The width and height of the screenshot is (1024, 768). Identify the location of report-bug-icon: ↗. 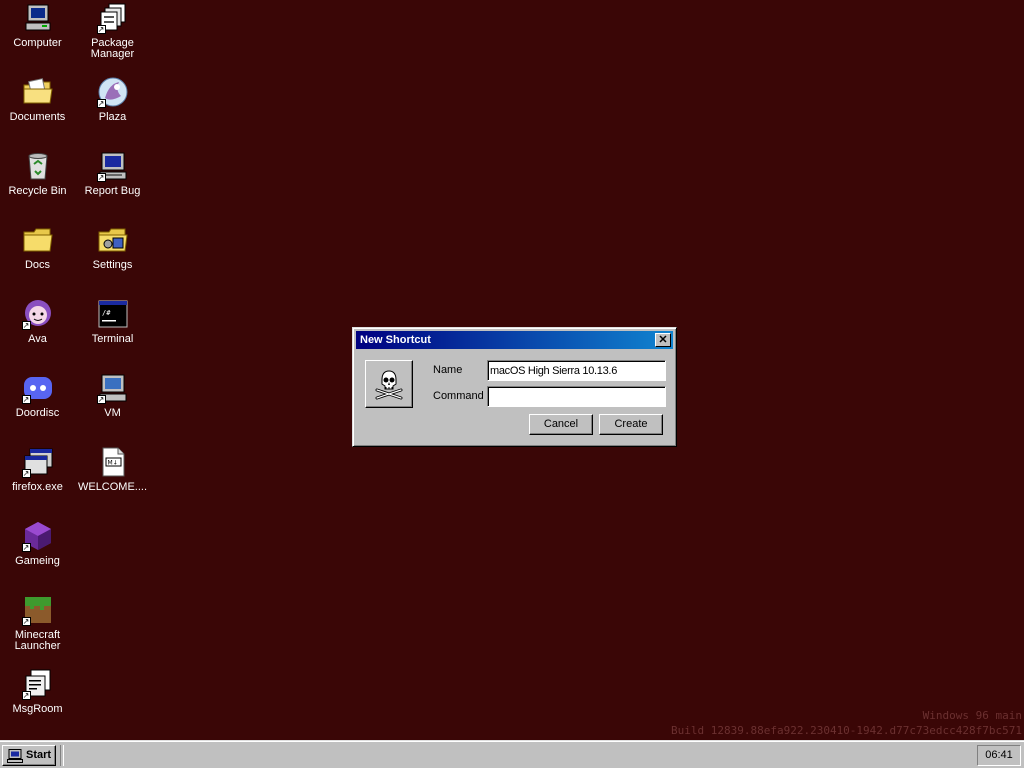
(112, 166).